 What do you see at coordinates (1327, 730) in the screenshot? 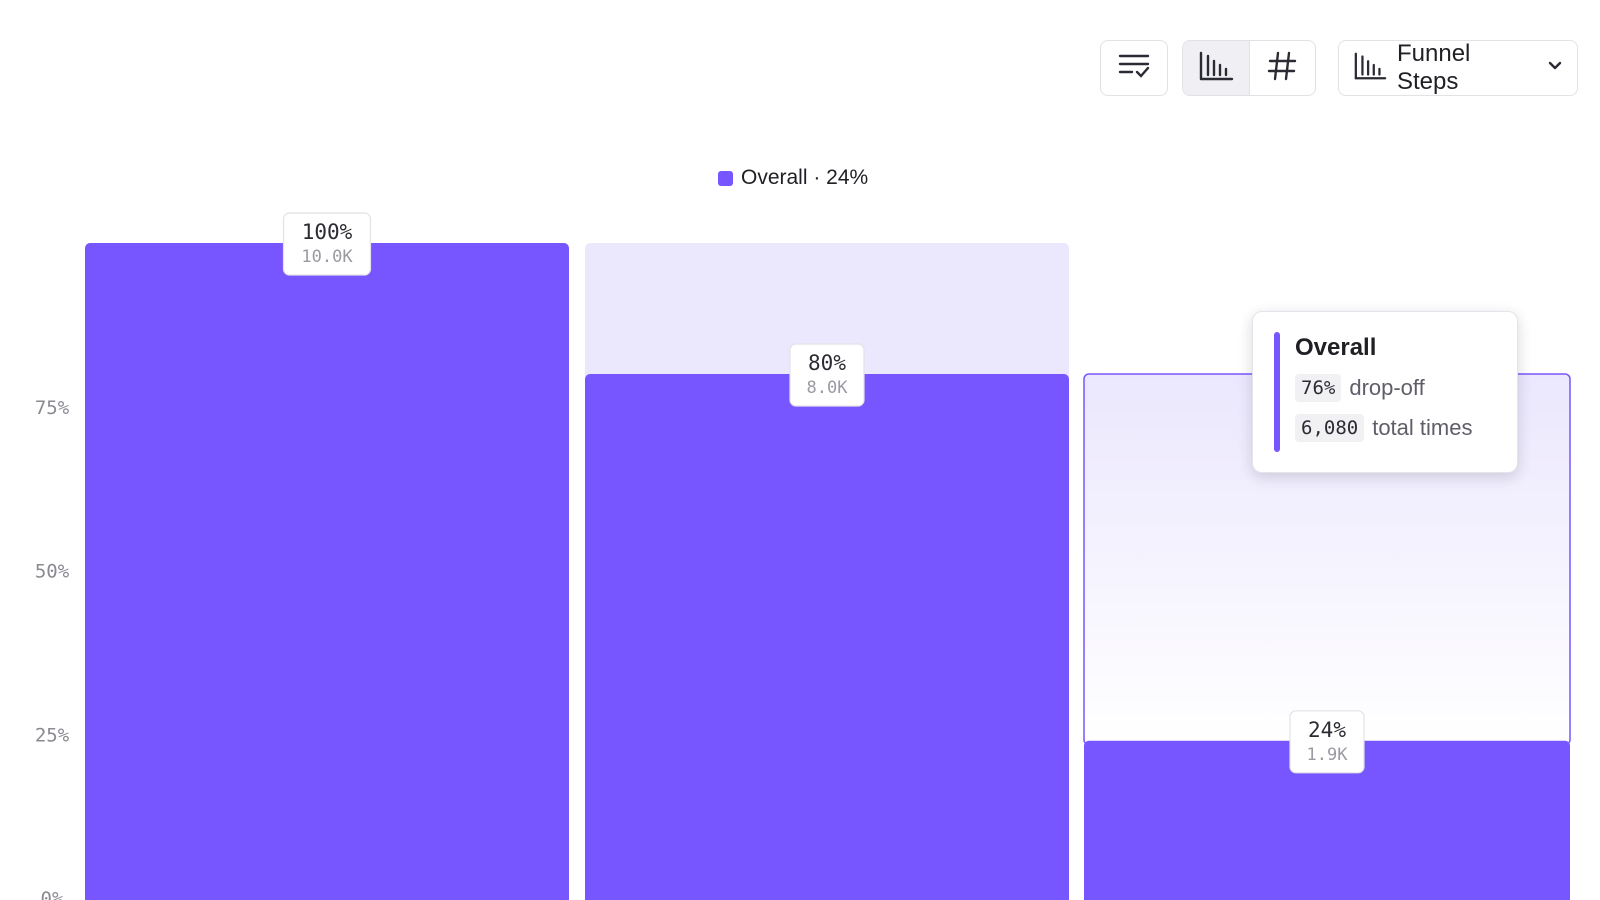
I see `data-label-percent: 24%` at bounding box center [1327, 730].